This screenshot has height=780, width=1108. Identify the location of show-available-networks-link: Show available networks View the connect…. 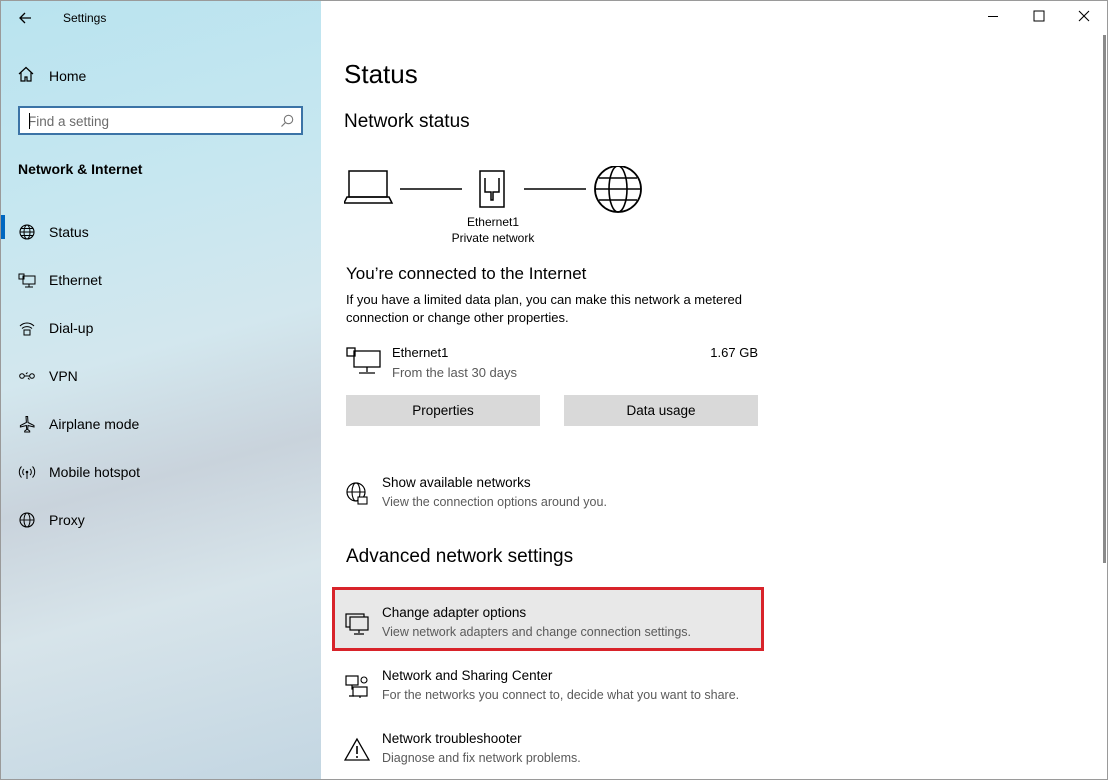
(545, 495).